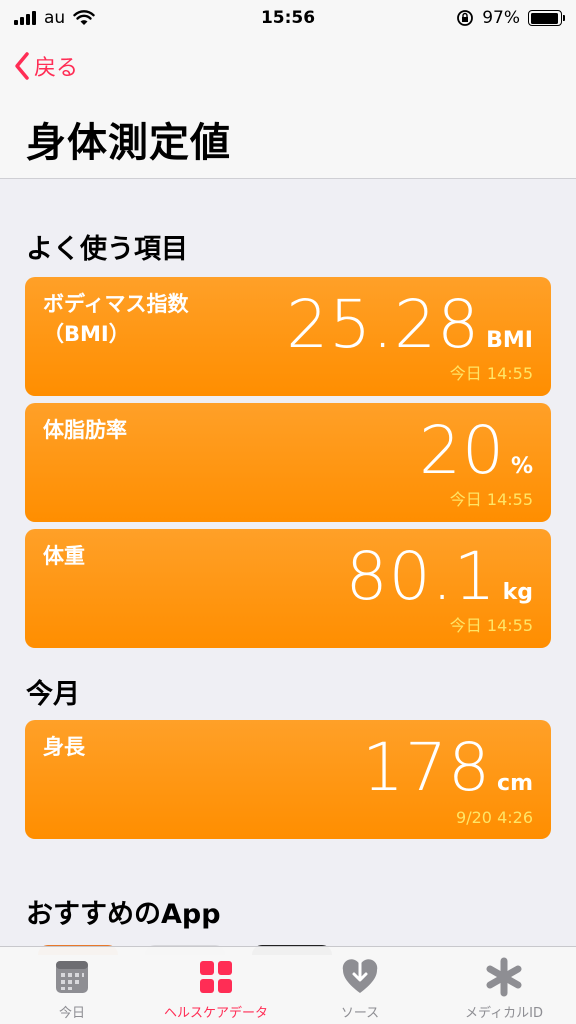 Image resolution: width=576 pixels, height=1024 pixels. What do you see at coordinates (64, 556) in the screenshot?
I see `card-label: 体重` at bounding box center [64, 556].